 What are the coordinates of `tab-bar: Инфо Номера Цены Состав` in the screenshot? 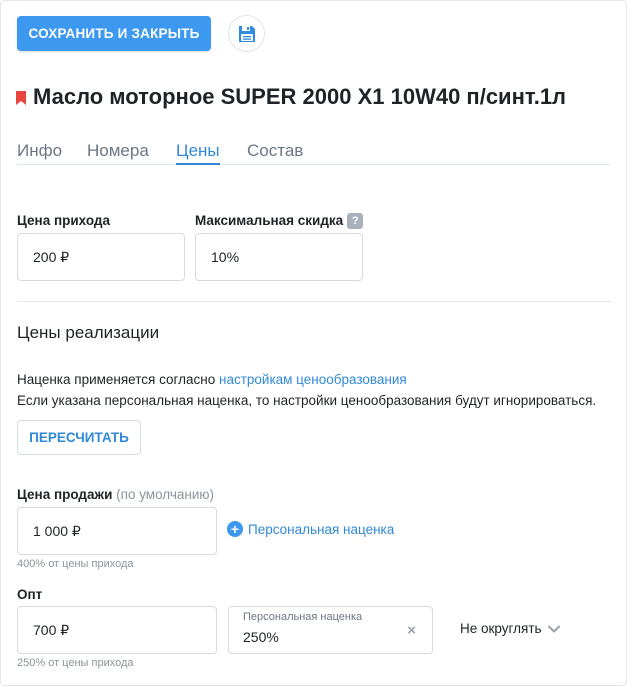 It's located at (314, 153).